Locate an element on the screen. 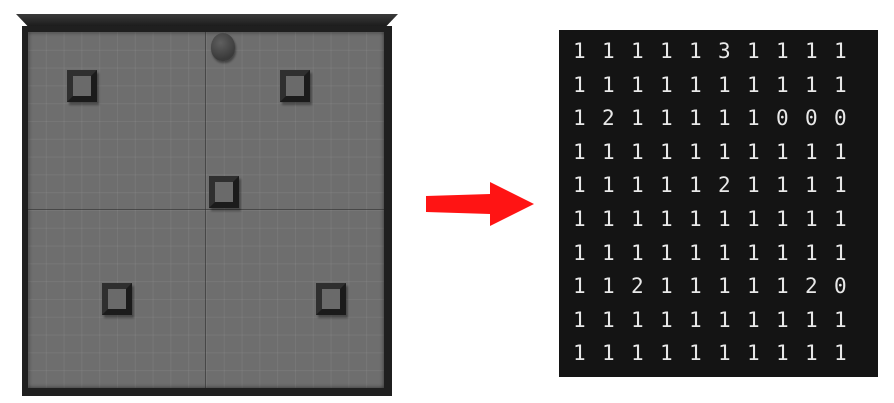  arrow-shape is located at coordinates (480, 204).